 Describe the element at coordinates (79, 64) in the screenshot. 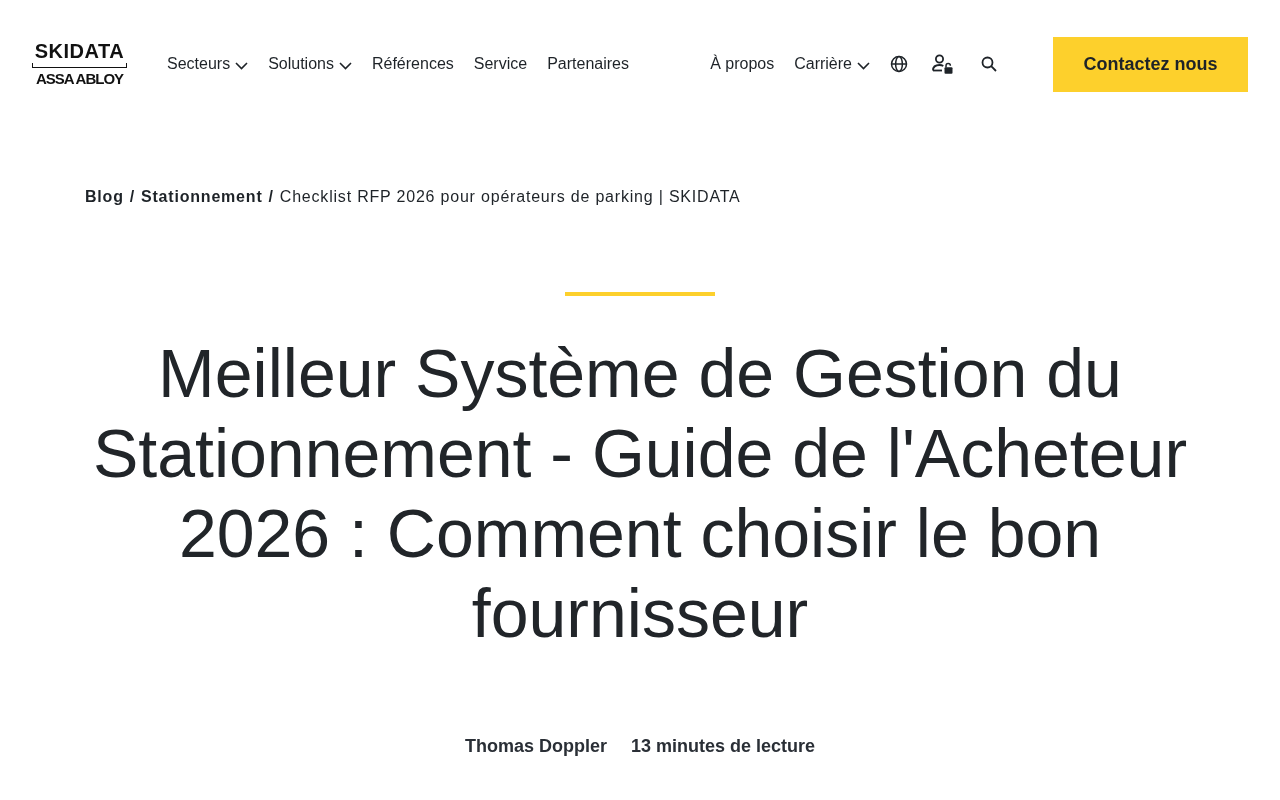

I see `home-logo-link: SKIDATA ASSA ABLOY` at that location.